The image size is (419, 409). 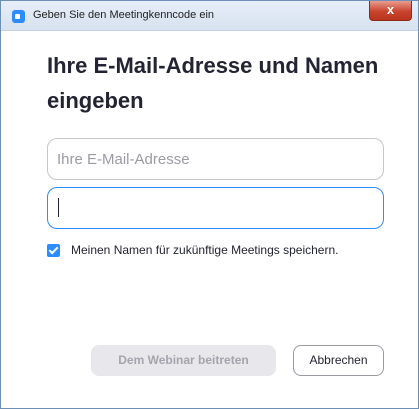 What do you see at coordinates (215, 159) in the screenshot?
I see `email-input` at bounding box center [215, 159].